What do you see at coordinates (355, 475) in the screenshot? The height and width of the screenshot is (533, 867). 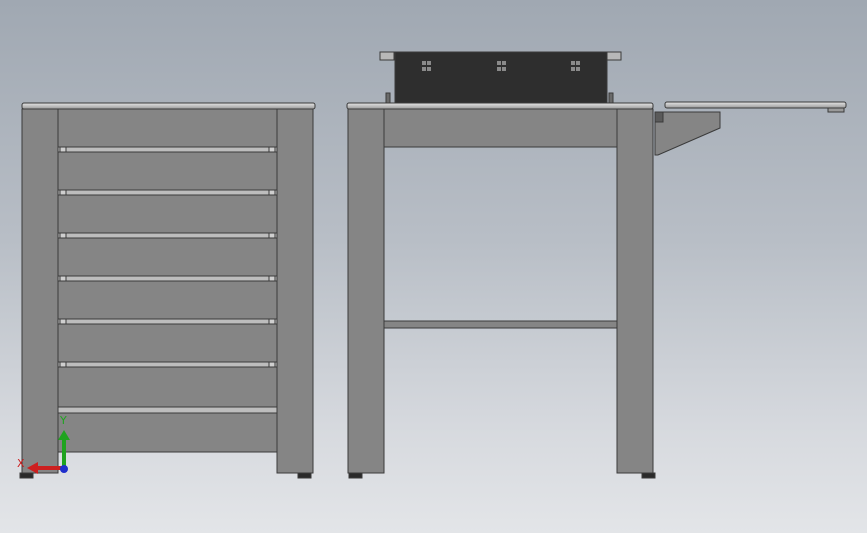 I see `side-left-foot` at bounding box center [355, 475].